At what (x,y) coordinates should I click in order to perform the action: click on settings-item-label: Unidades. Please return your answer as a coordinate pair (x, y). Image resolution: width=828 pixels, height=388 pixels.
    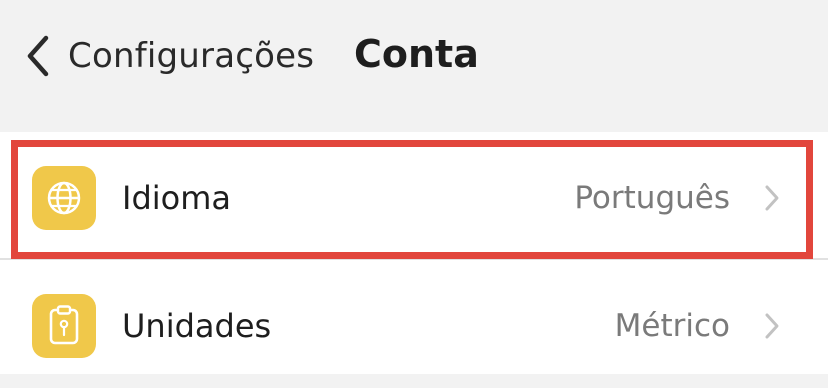
    Looking at the image, I should click on (197, 326).